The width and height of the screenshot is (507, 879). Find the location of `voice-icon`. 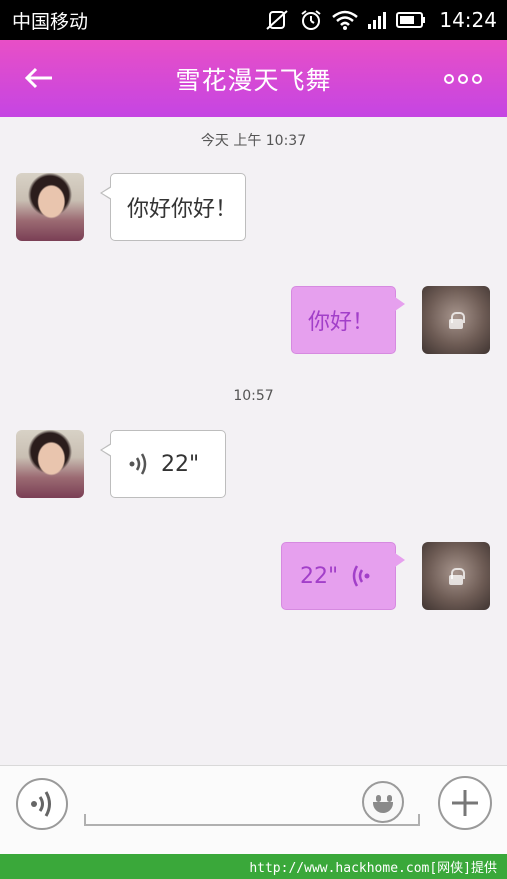

voice-icon is located at coordinates (41, 804).